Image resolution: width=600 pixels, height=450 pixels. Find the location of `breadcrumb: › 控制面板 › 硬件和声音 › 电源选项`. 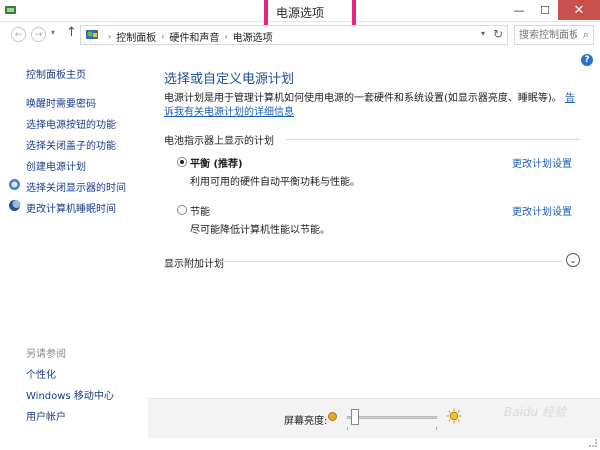

breadcrumb: › 控制面板 › 硬件和声音 › 电源选项 is located at coordinates (188, 36).